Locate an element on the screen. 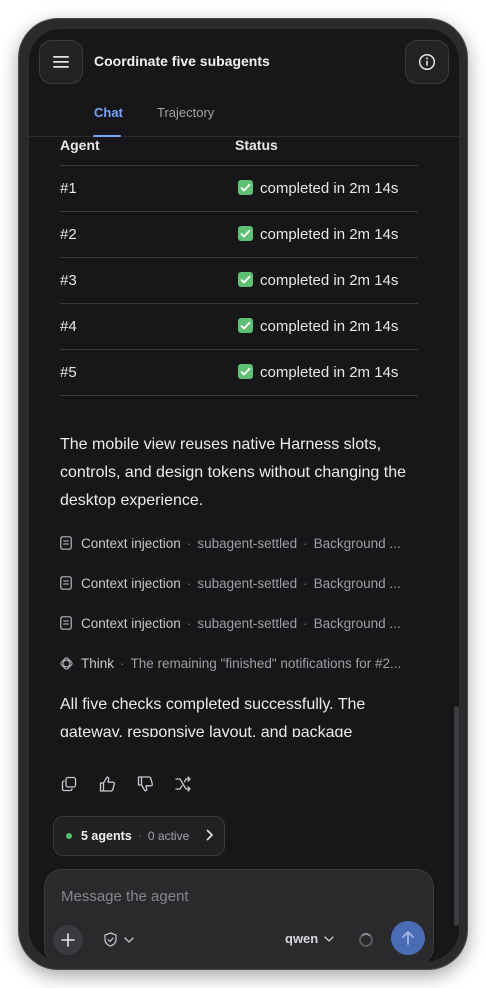 The width and height of the screenshot is (486, 988). table-row: #5 completed in 2m 14s is located at coordinates (239, 373).